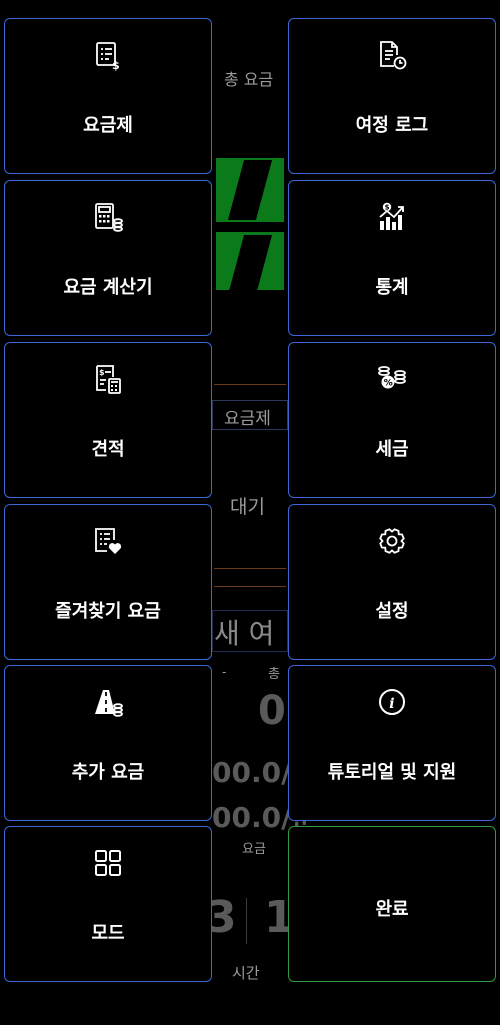  I want to click on tariff-tab: 요금제, so click(247, 416).